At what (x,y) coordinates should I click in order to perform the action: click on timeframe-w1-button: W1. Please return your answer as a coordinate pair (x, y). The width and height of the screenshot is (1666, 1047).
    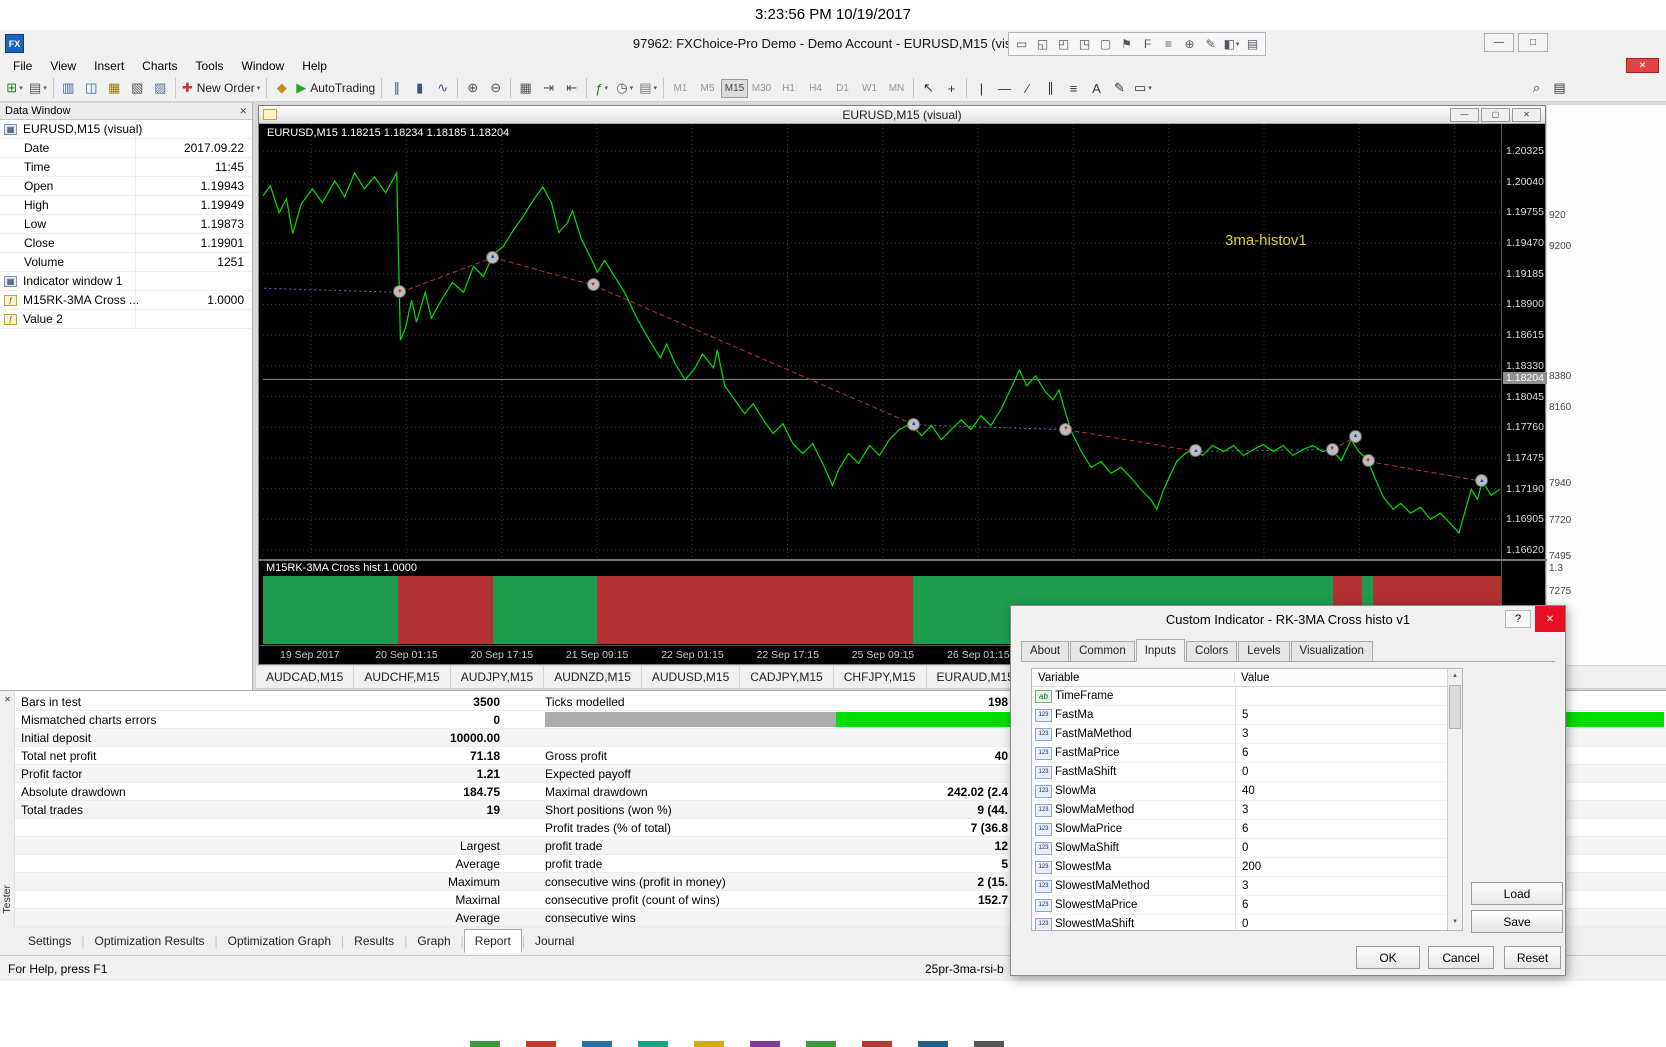
    Looking at the image, I should click on (869, 88).